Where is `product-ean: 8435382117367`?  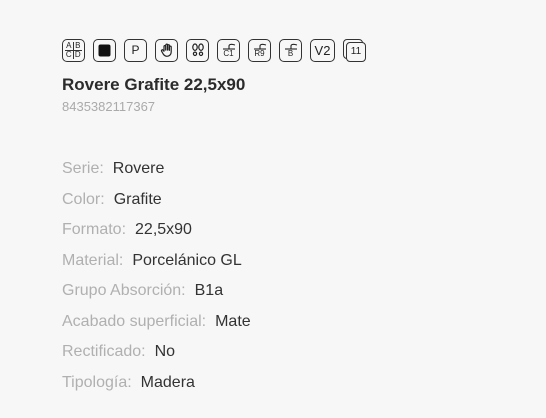
product-ean: 8435382117367 is located at coordinates (109, 106).